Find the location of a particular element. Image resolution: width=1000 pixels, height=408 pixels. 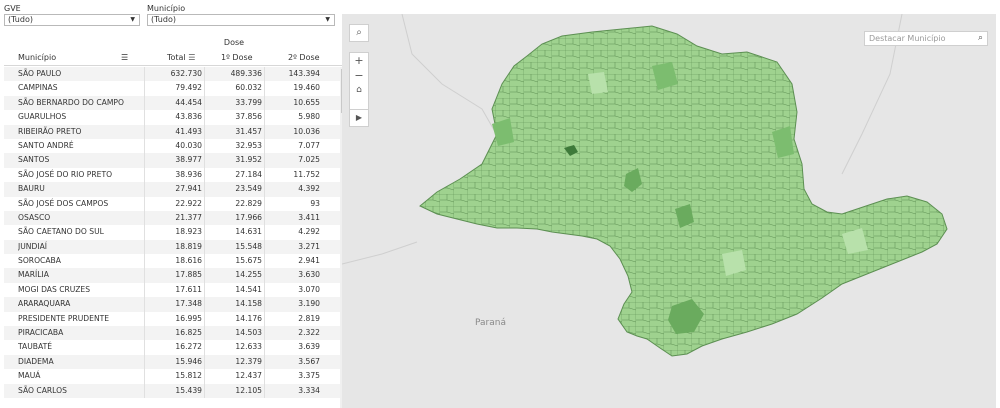

table-row: MARÍLIA 17.885 14.255 3.630 is located at coordinates (177, 275).